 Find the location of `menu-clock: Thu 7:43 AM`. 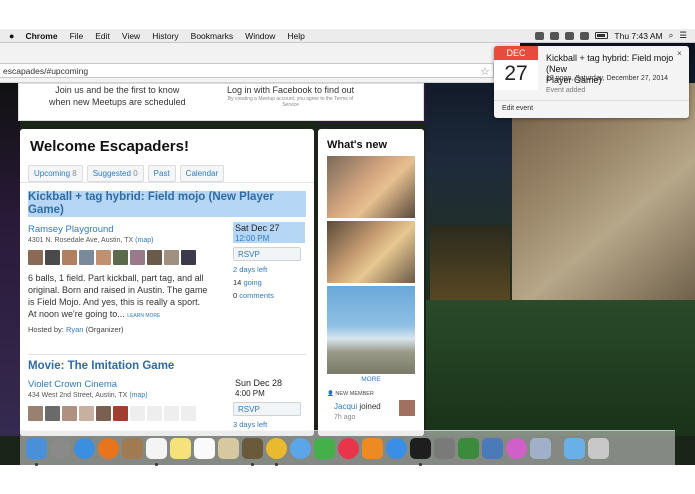

menu-clock: Thu 7:43 AM is located at coordinates (638, 36).